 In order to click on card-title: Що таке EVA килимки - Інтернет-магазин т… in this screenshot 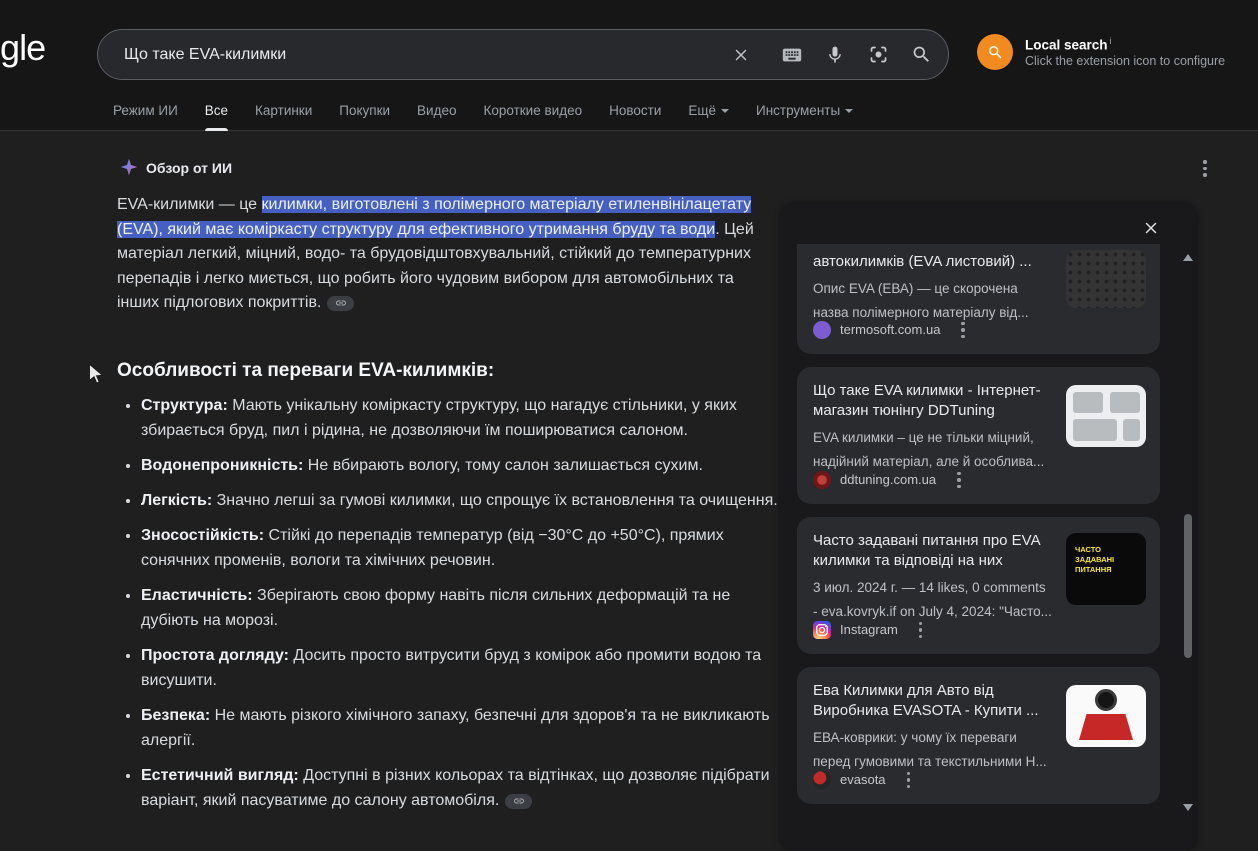, I will do `click(930, 401)`.